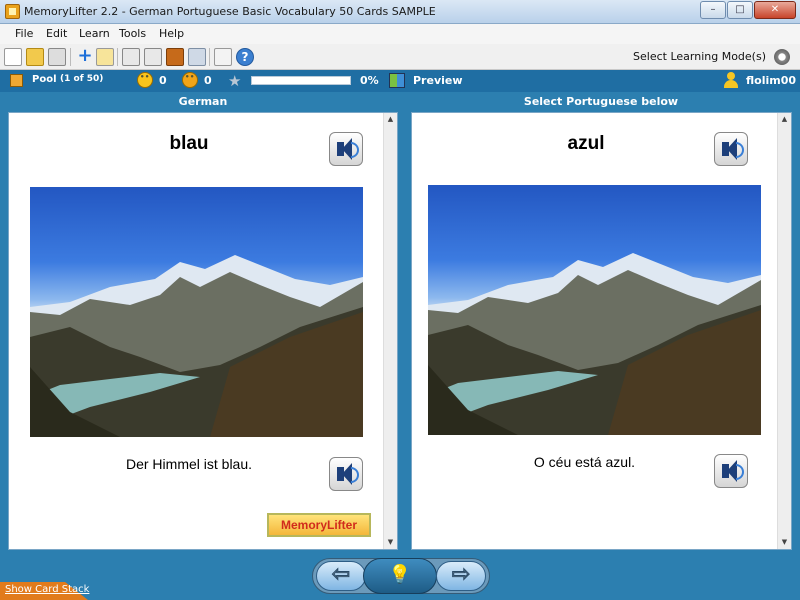  What do you see at coordinates (601, 101) in the screenshot?
I see `answer-column-header: Select Portuguese below` at bounding box center [601, 101].